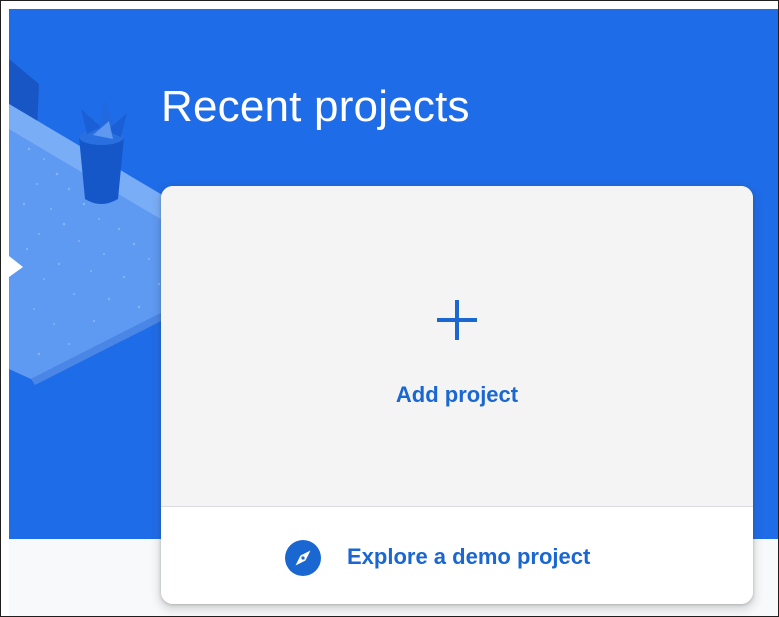  What do you see at coordinates (315, 106) in the screenshot?
I see `page-title: Recent projects` at bounding box center [315, 106].